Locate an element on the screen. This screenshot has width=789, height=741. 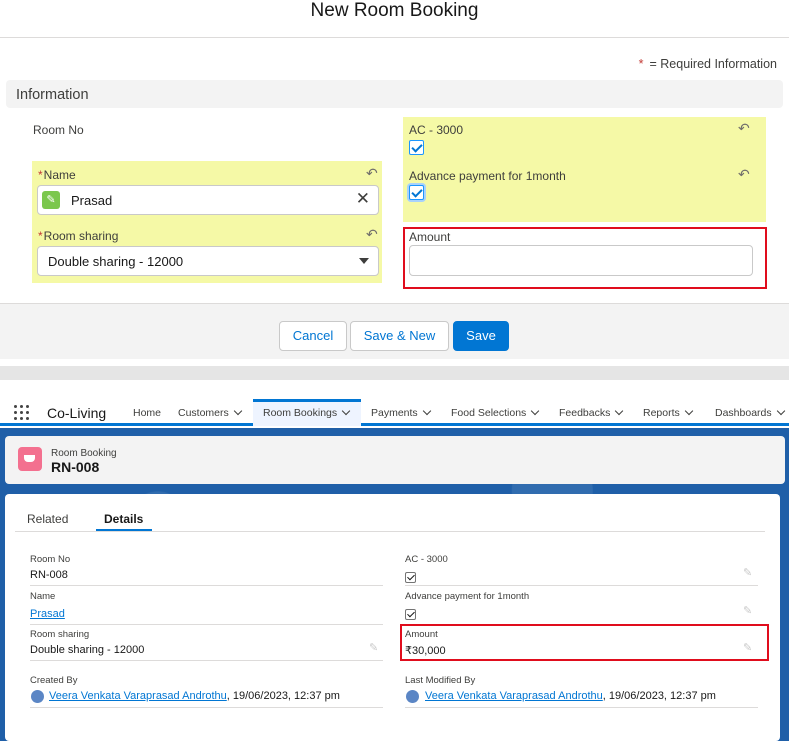
room-sharing-label-text: Room sharing is located at coordinates (81, 236).